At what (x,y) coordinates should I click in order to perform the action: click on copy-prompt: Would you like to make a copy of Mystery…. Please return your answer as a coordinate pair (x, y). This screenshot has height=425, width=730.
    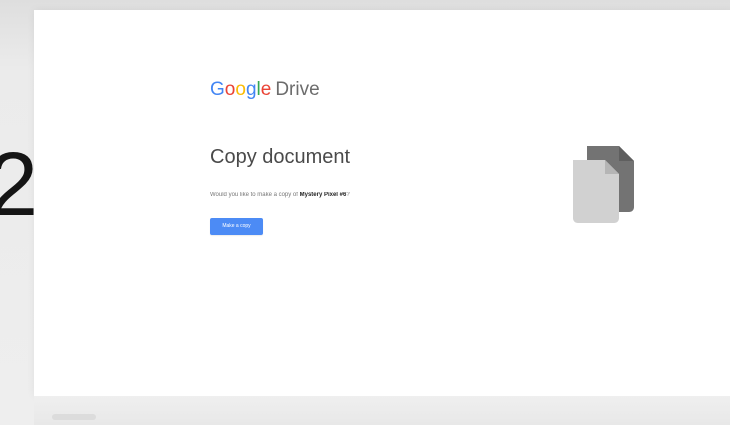
    Looking at the image, I should click on (280, 195).